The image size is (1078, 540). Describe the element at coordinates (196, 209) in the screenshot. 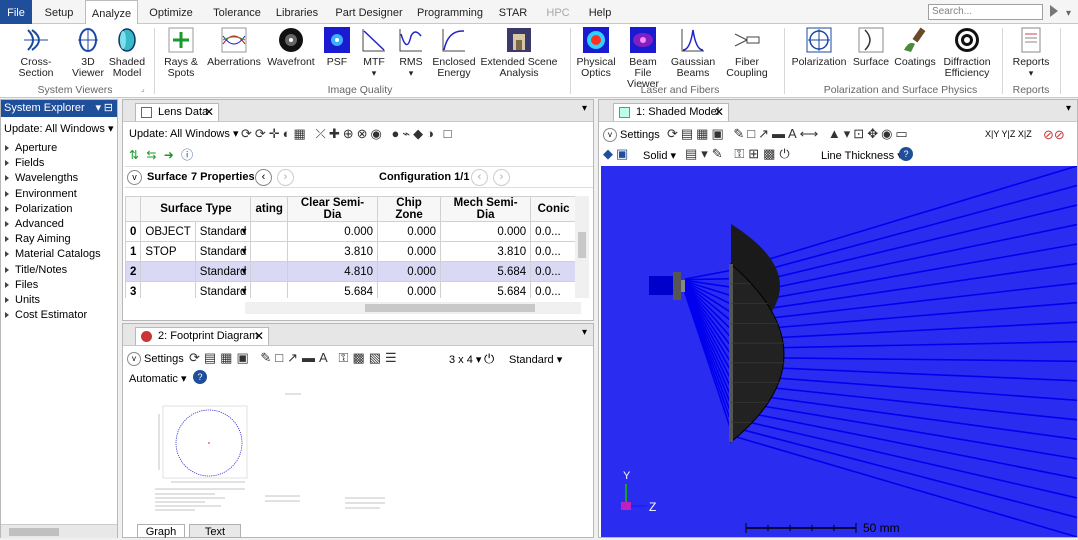

I see `column-header: Surface Type` at that location.